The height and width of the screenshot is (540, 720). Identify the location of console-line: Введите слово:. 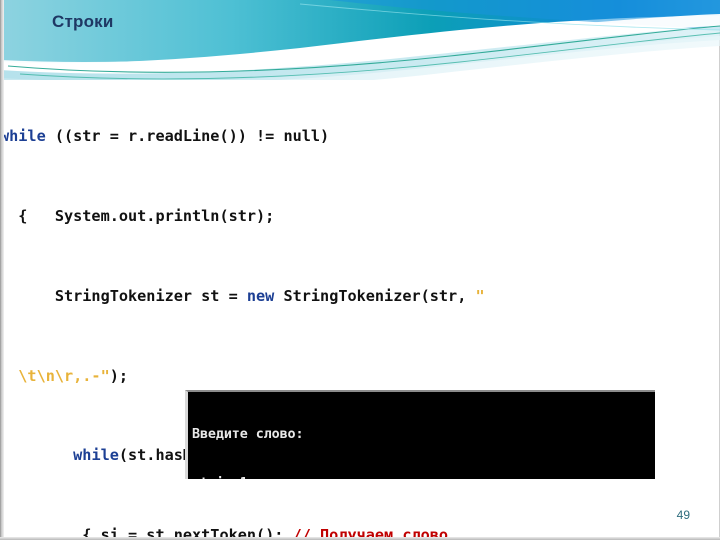
(248, 435).